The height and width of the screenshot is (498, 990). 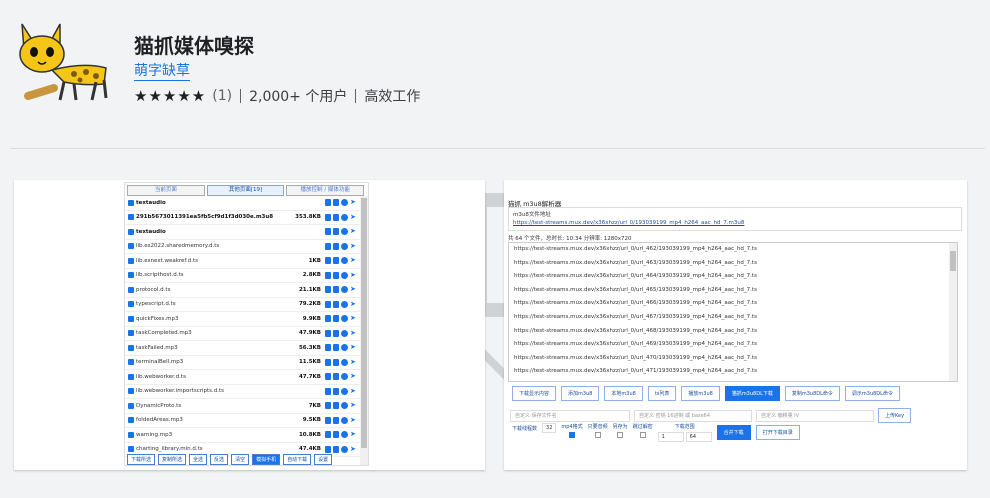 What do you see at coordinates (549, 428) in the screenshot?
I see `thread-count-input: 32` at bounding box center [549, 428].